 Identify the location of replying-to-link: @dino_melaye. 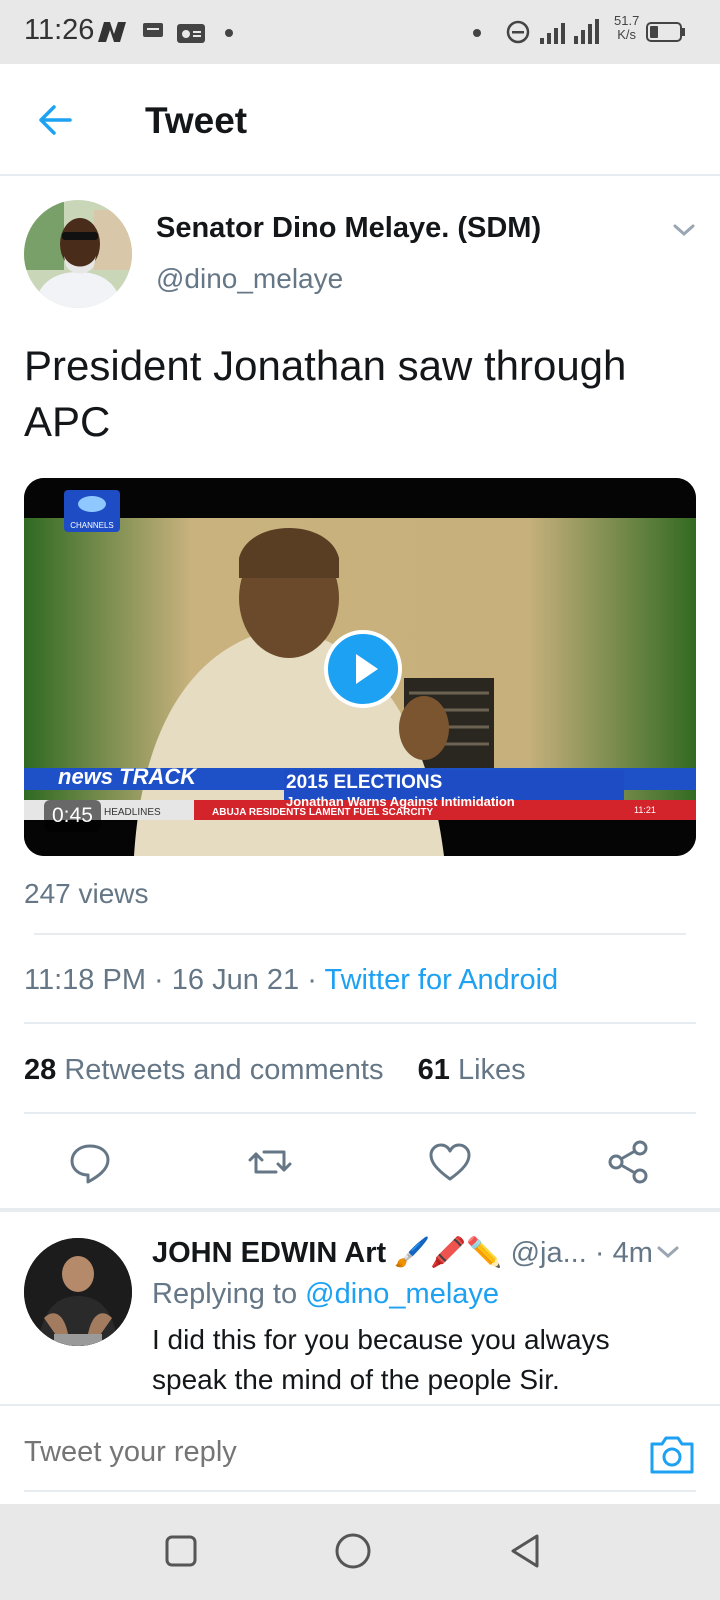
(402, 1294).